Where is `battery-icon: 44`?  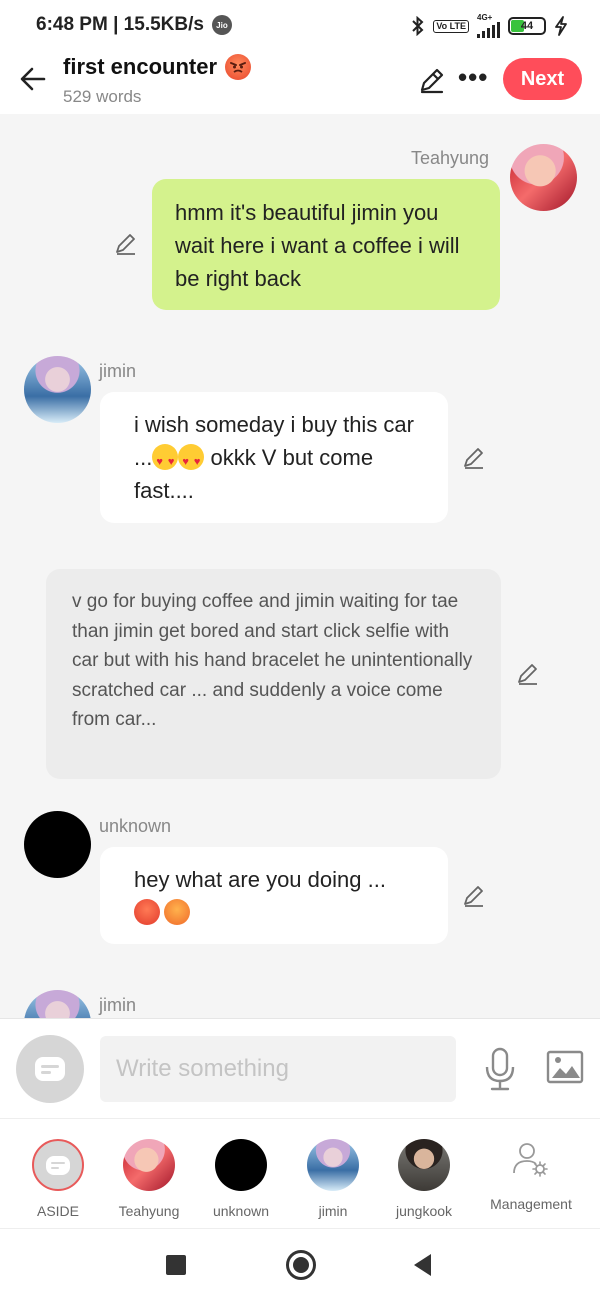
battery-icon: 44 is located at coordinates (527, 26).